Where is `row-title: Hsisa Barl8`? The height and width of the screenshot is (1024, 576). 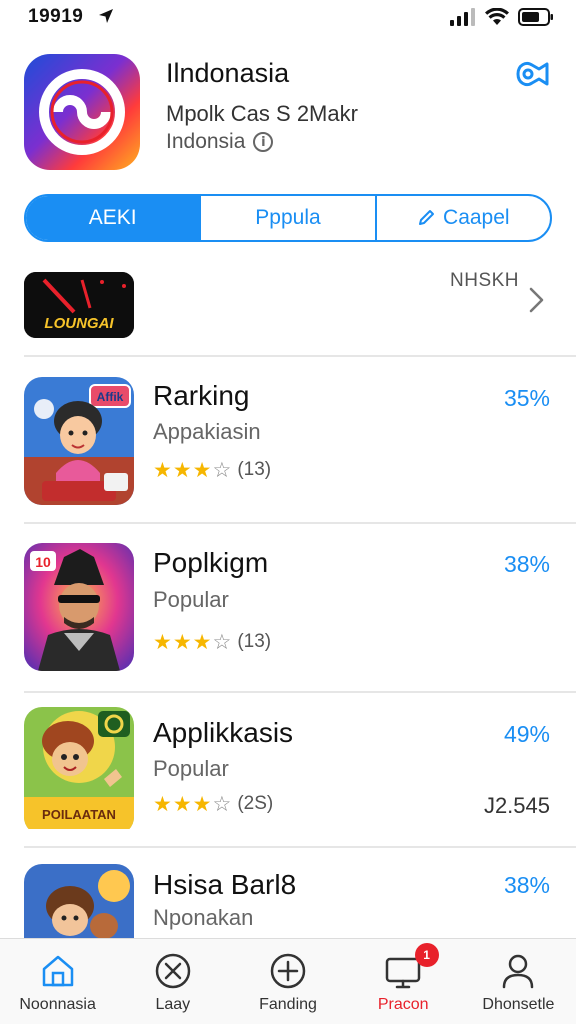 row-title: Hsisa Barl8 is located at coordinates (224, 885).